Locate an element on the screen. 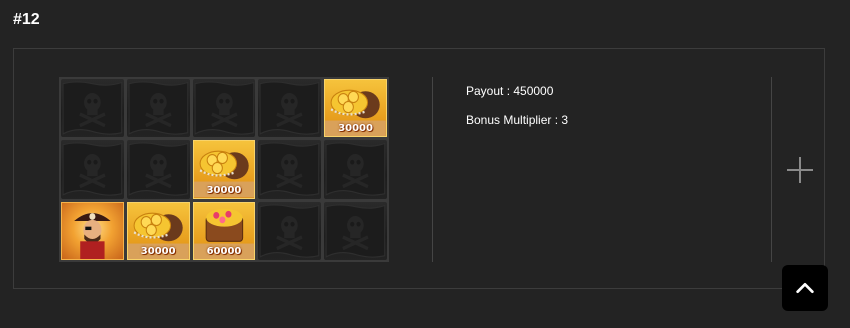 This screenshot has width=850, height=328. plus-icon is located at coordinates (800, 170).